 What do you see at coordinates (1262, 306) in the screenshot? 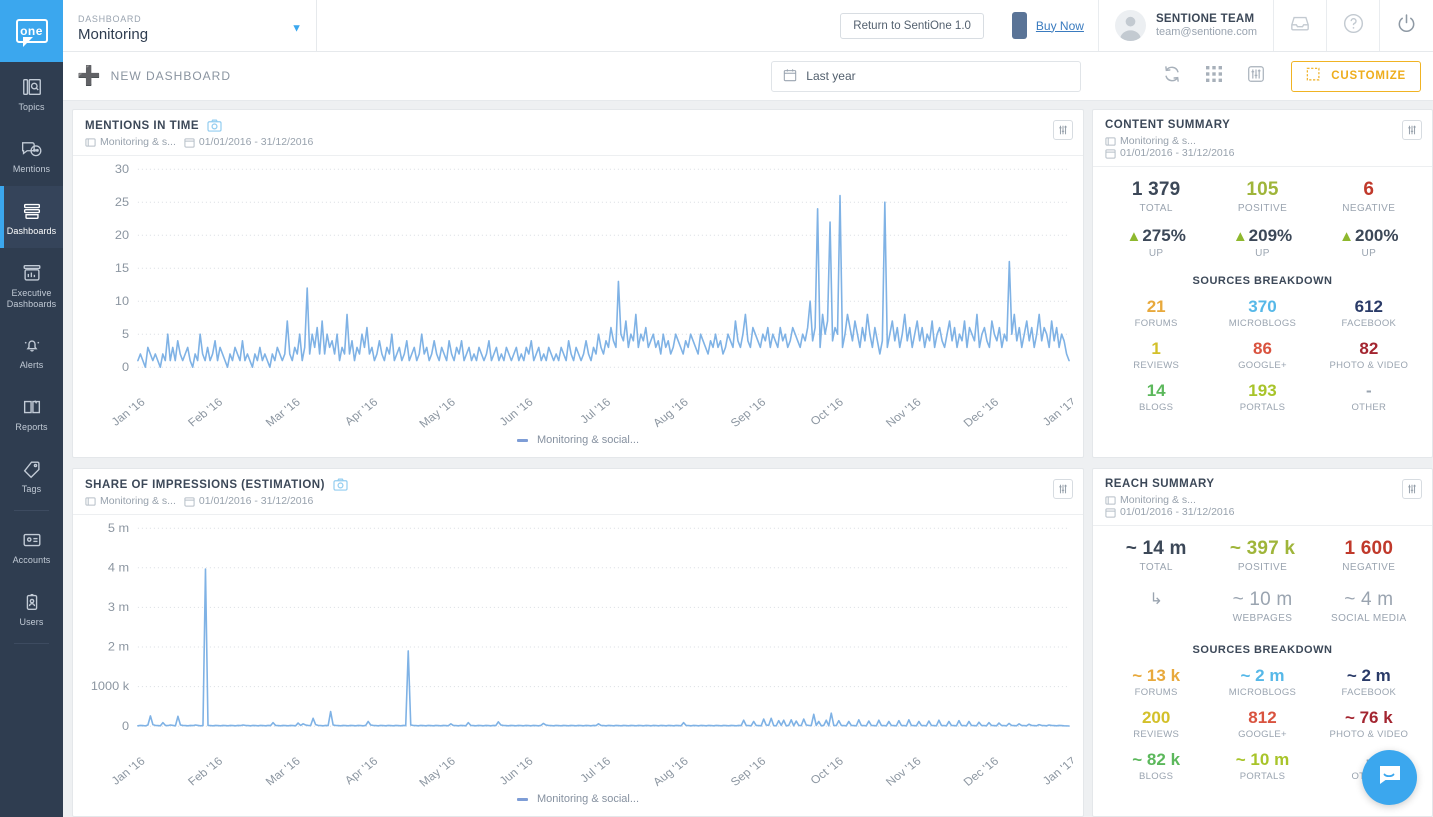
I see `breakdown-value: 370` at bounding box center [1262, 306].